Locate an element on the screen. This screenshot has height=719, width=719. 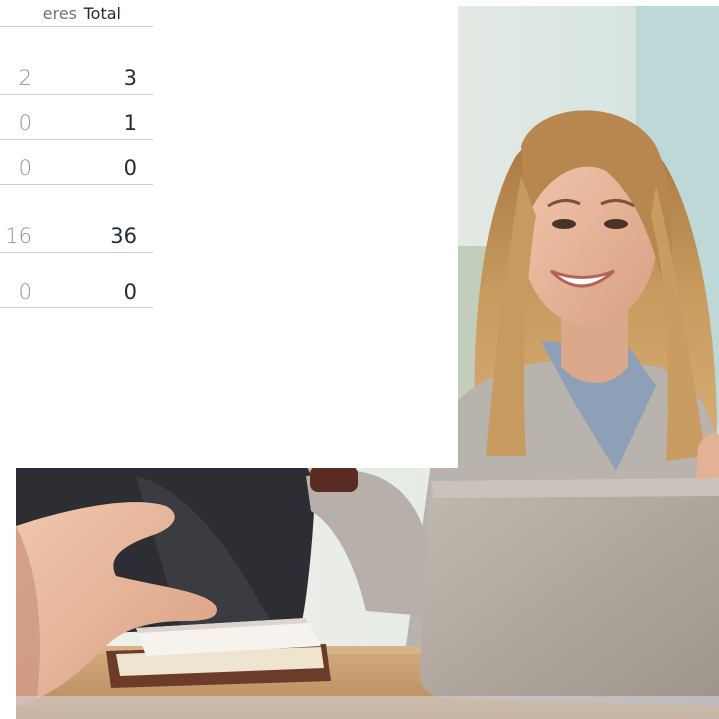
table-cell-total: 1 is located at coordinates (130, 123).